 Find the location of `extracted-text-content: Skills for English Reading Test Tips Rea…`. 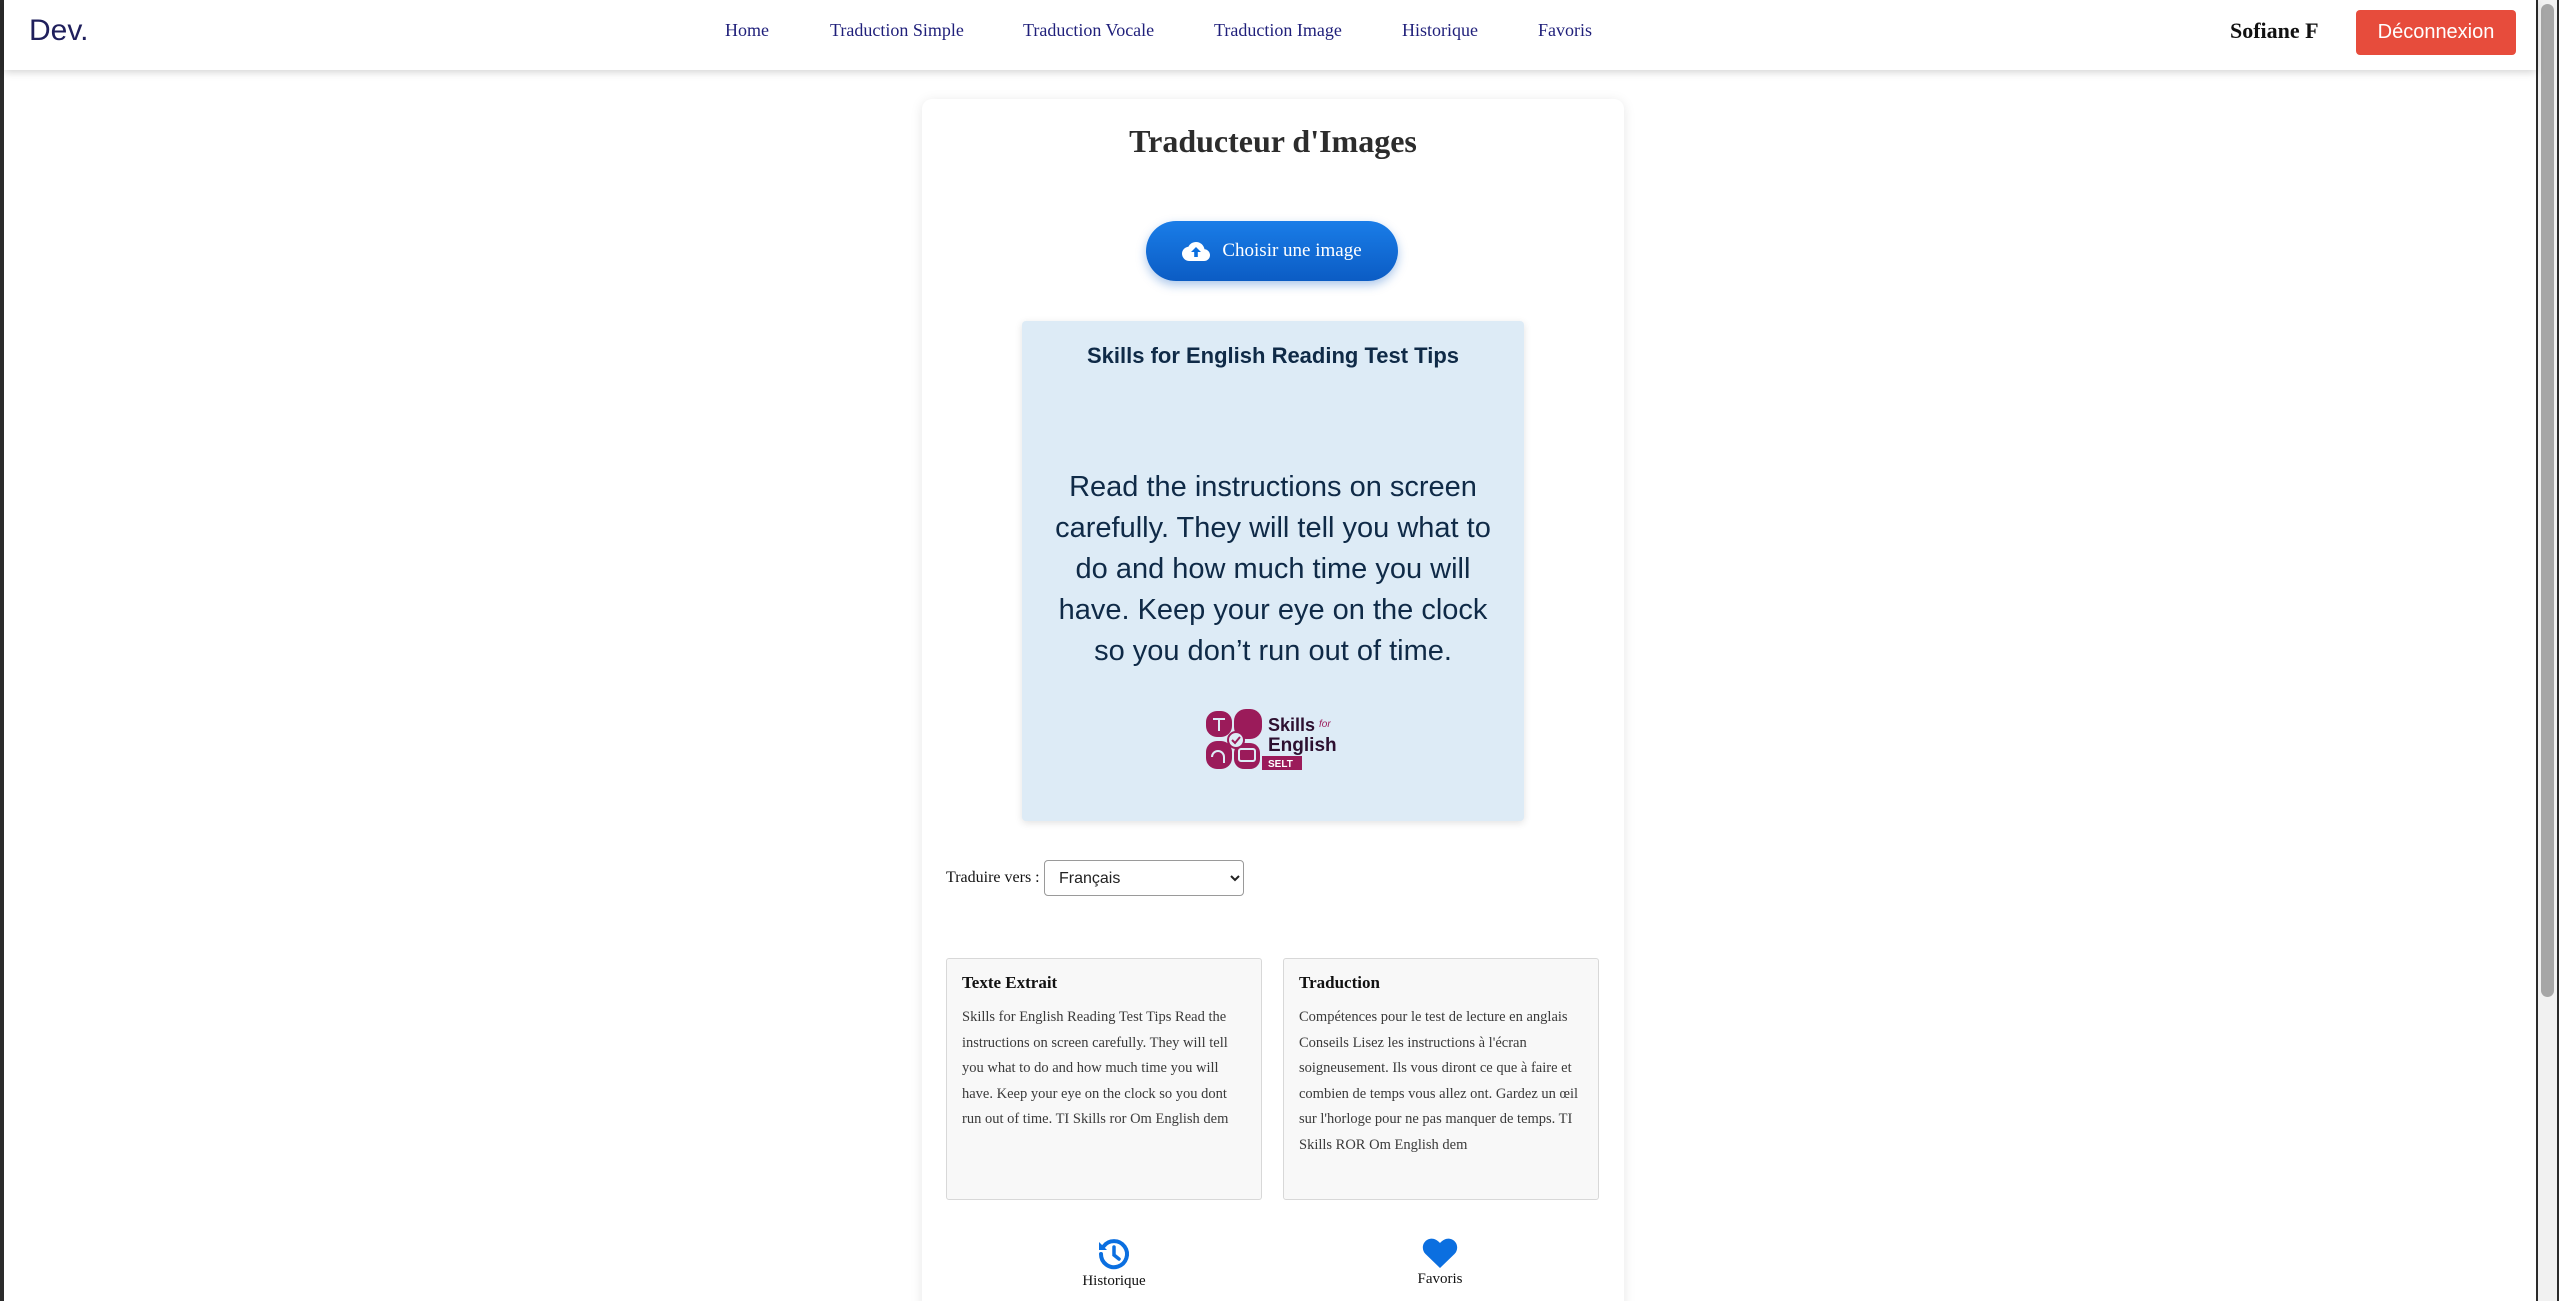

extracted-text-content: Skills for English Reading Test Tips Rea… is located at coordinates (1095, 1068).